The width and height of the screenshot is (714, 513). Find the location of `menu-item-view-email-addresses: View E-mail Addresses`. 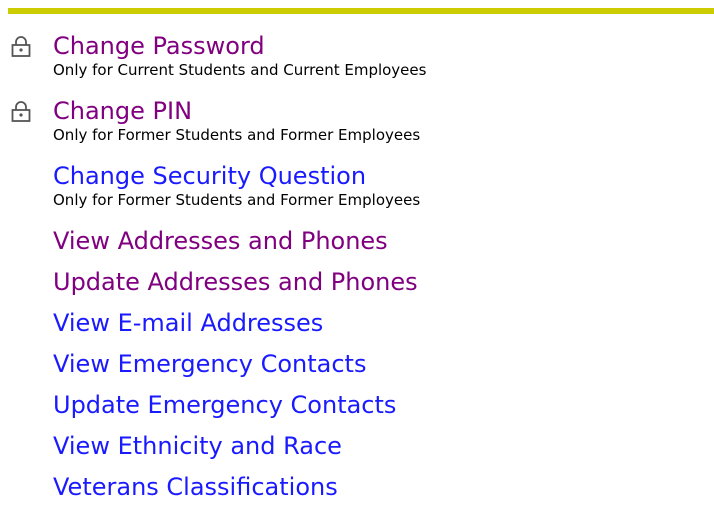

menu-item-view-email-addresses: View E-mail Addresses is located at coordinates (358, 328).